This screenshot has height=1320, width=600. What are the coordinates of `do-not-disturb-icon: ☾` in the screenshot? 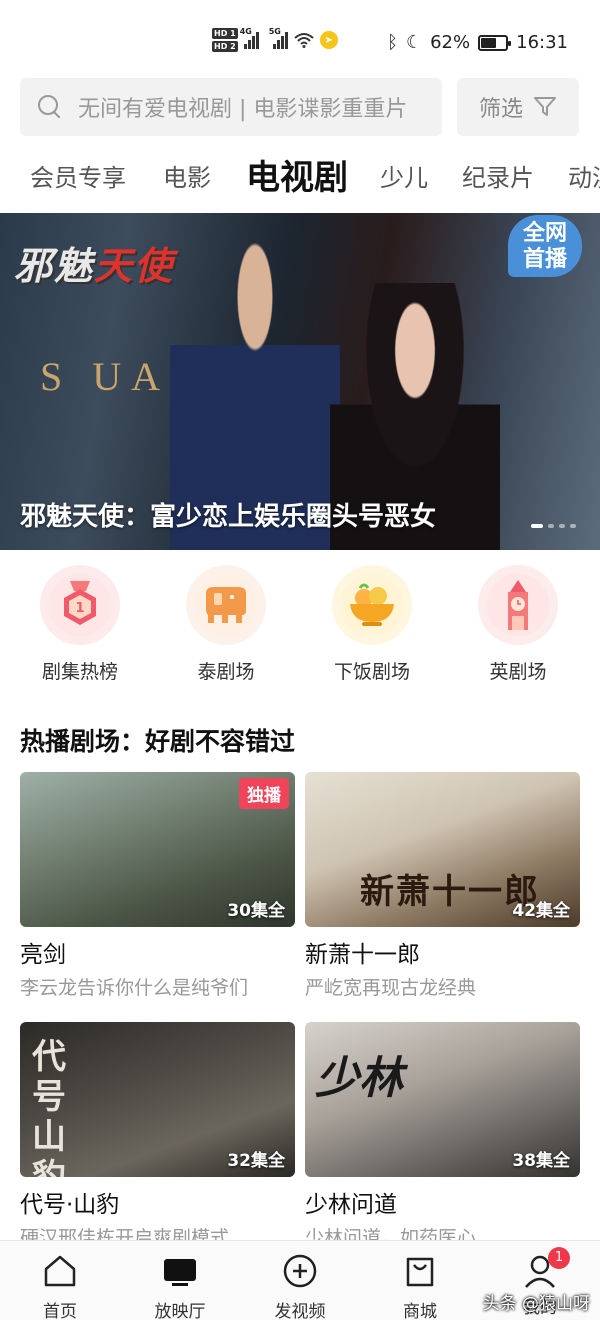 It's located at (414, 42).